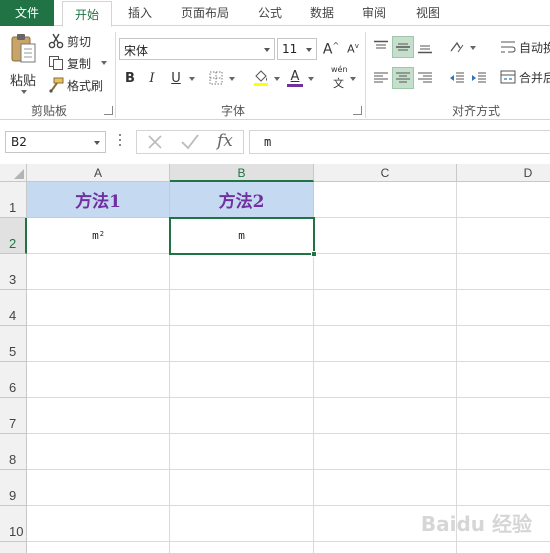 The height and width of the screenshot is (553, 550). What do you see at coordinates (87, 14) in the screenshot?
I see `tab-home: 开始` at bounding box center [87, 14].